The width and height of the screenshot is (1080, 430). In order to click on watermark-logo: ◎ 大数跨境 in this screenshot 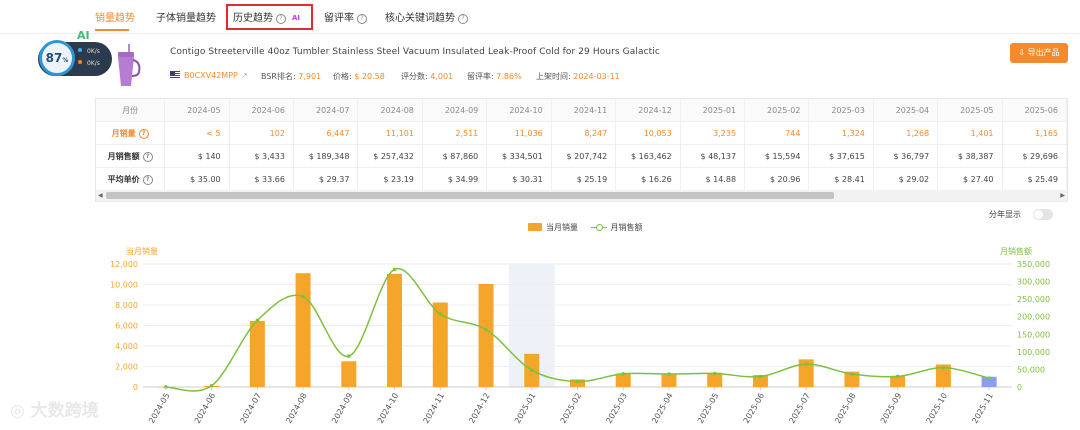, I will do `click(54, 408)`.